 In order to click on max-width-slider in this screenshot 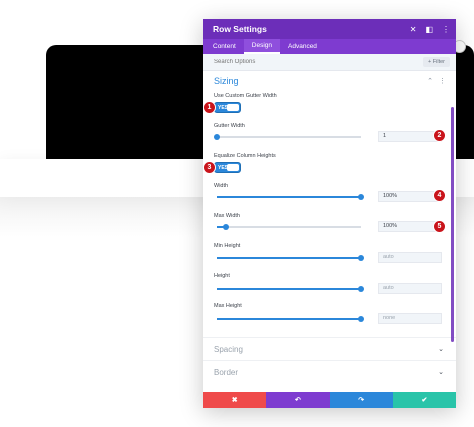, I will do `click(289, 227)`.